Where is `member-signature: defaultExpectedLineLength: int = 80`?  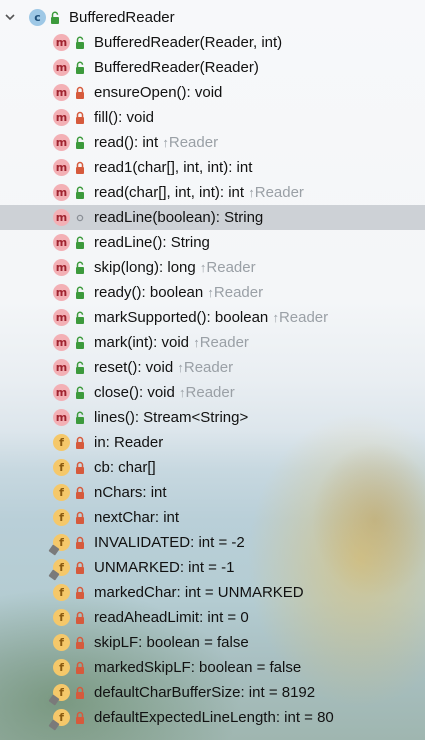
member-signature: defaultExpectedLineLength: int = 80 is located at coordinates (214, 717).